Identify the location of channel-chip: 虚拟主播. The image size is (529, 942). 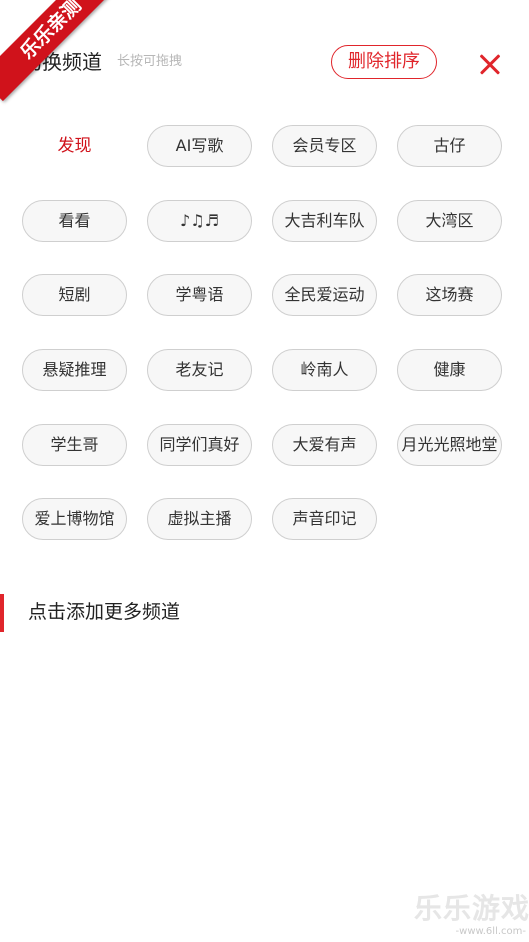
(199, 519).